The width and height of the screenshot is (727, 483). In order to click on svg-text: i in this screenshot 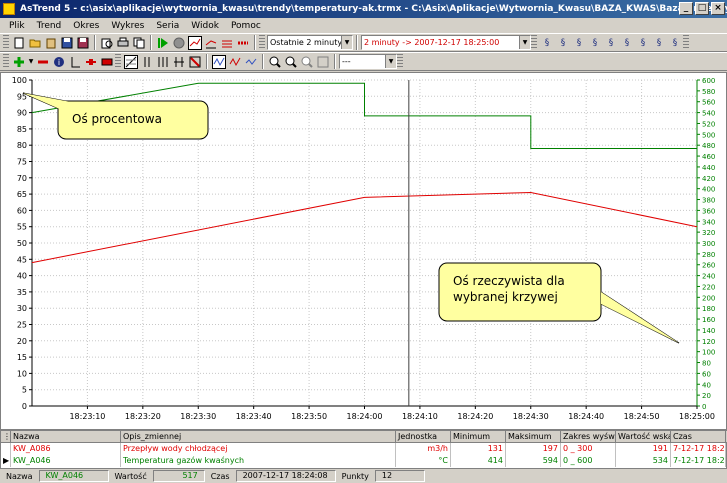, I will do `click(59, 62)`.